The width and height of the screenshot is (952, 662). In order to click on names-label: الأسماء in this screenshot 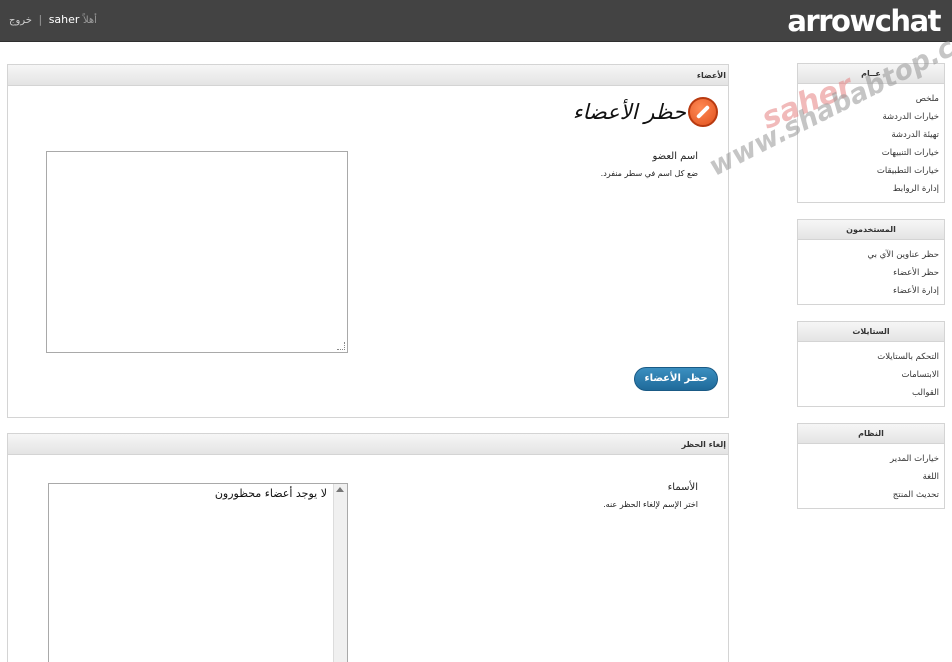, I will do `click(682, 487)`.